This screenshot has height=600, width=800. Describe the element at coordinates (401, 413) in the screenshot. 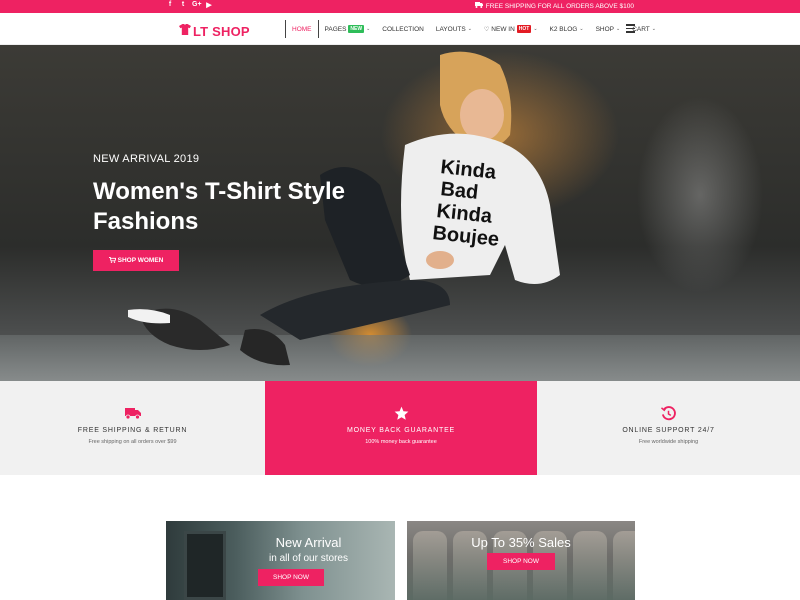

I see `star-icon` at that location.